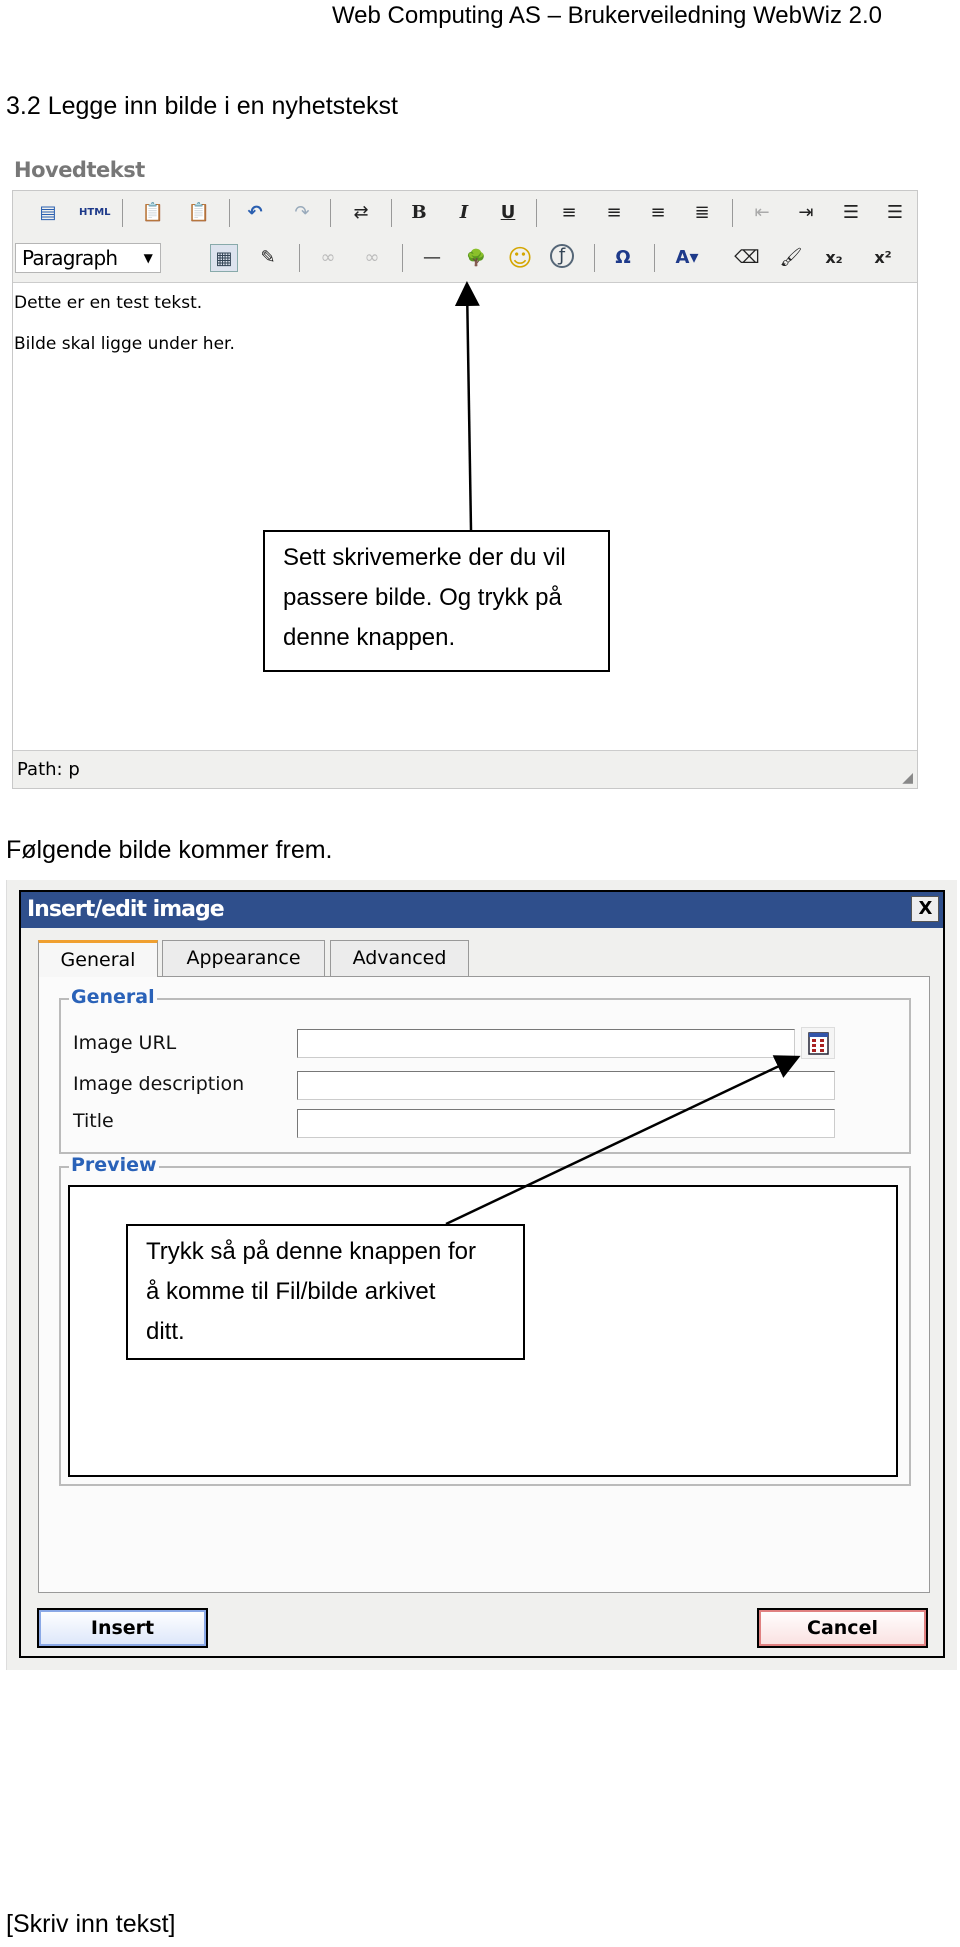  I want to click on tab-general: General, so click(98, 958).